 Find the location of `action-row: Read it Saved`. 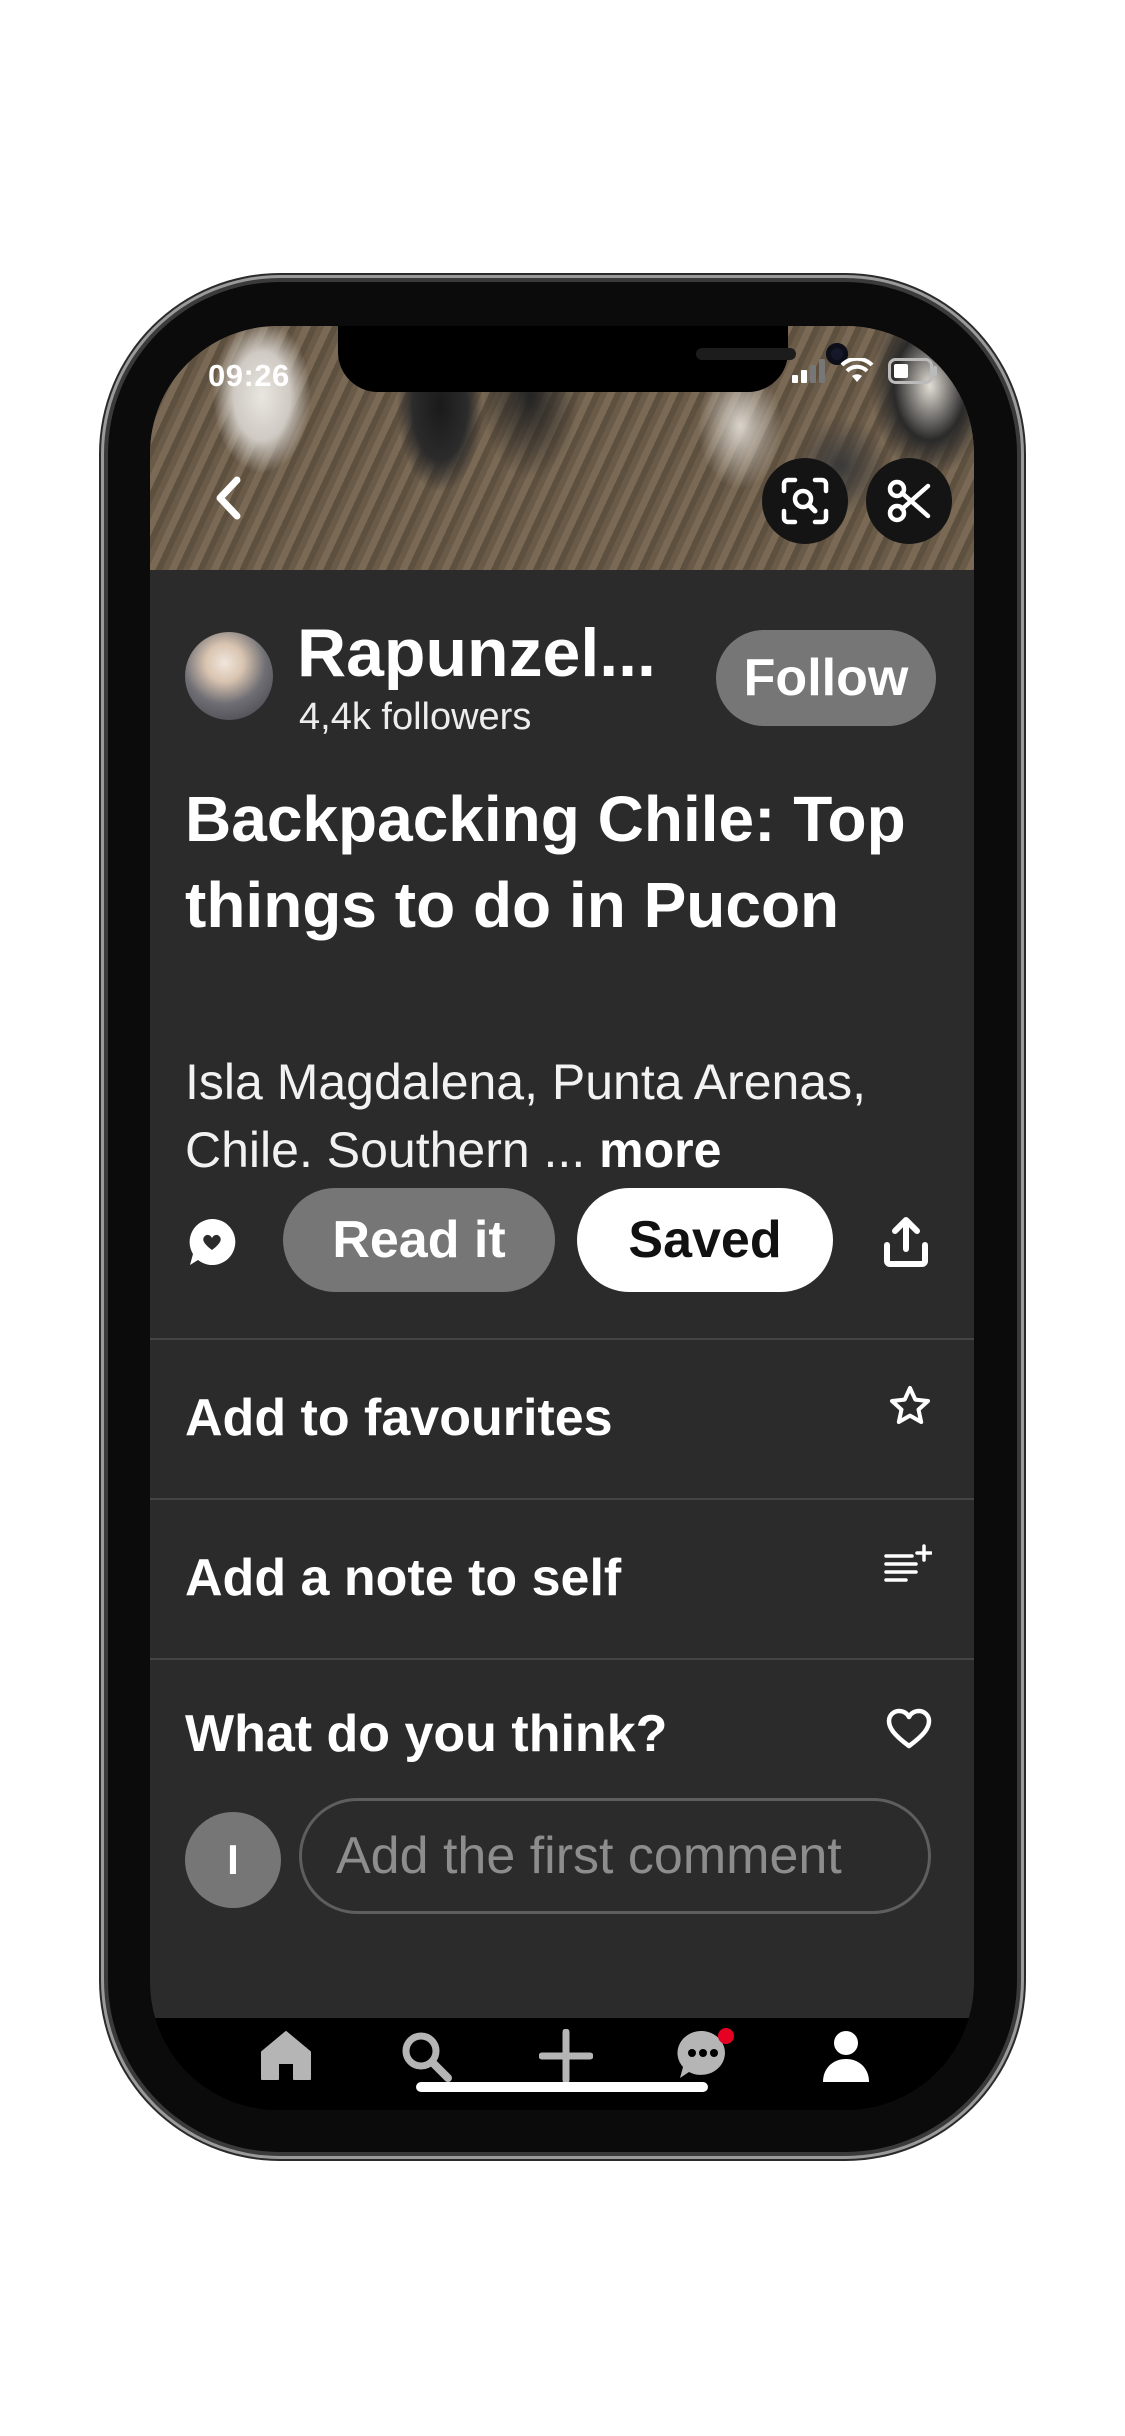

action-row: Read it Saved is located at coordinates (562, 1242).